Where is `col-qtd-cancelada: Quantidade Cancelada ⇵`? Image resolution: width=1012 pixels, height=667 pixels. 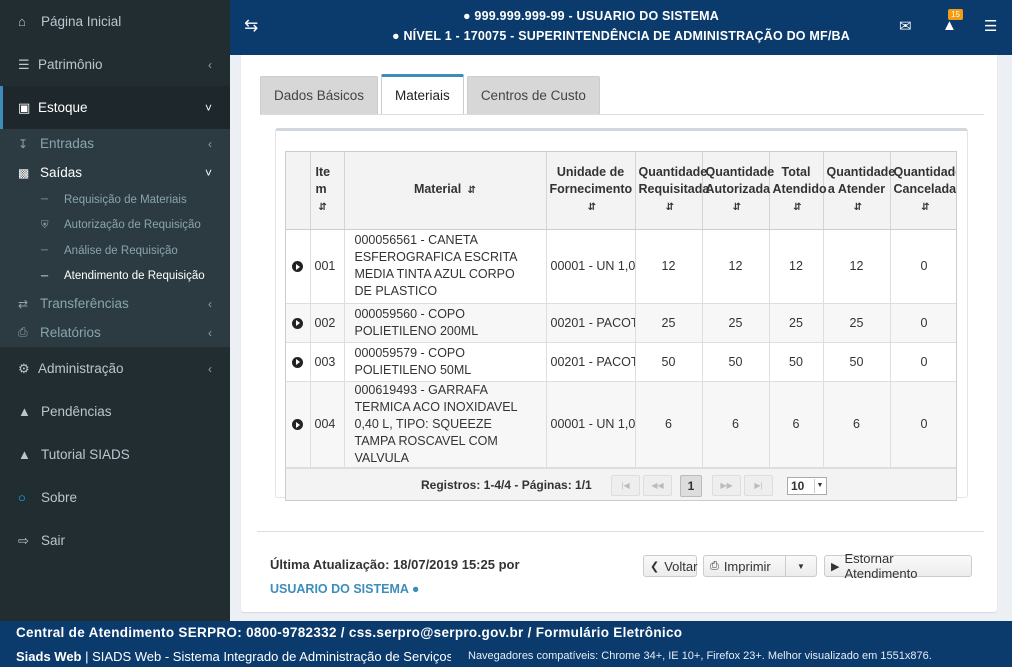
col-qtd-cancelada: Quantidade Cancelada ⇵ is located at coordinates (923, 191).